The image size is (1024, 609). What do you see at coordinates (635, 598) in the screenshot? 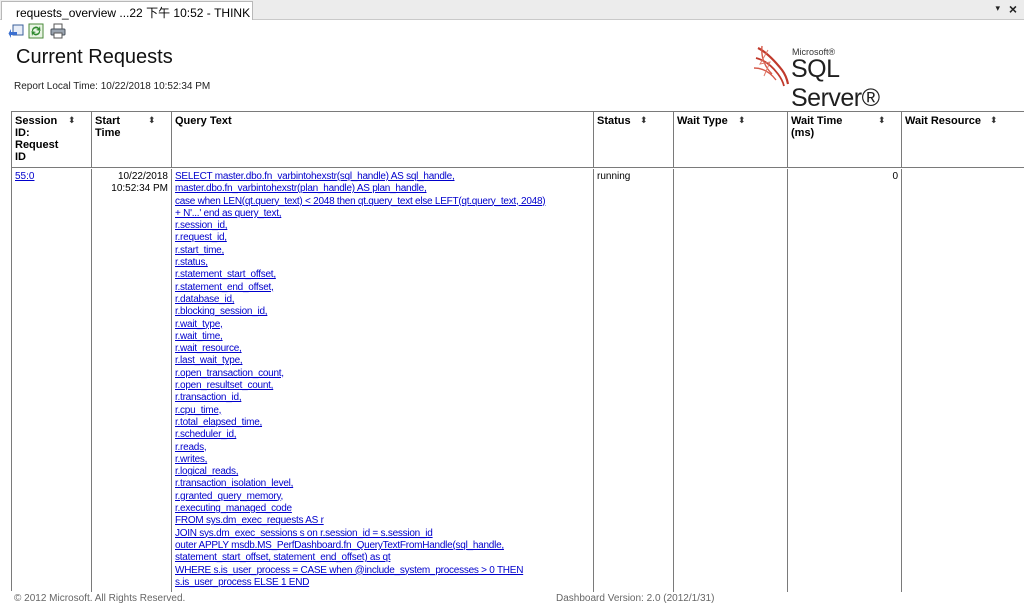
I see `footer-version: Dashboard Version: 2.0 (2012/1/31)` at bounding box center [635, 598].